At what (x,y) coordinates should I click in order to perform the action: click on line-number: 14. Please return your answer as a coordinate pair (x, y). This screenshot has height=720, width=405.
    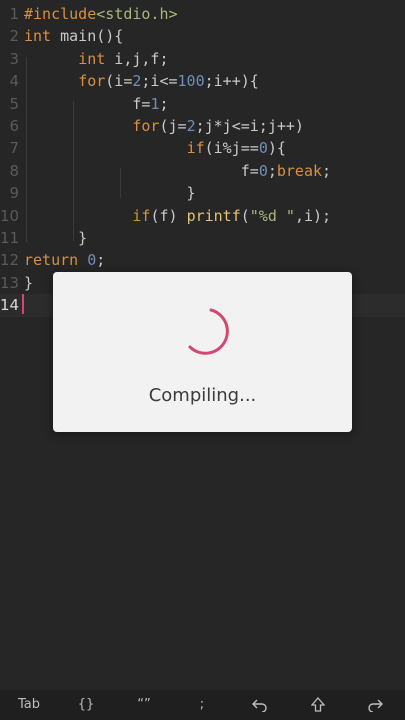
    Looking at the image, I should click on (10, 305).